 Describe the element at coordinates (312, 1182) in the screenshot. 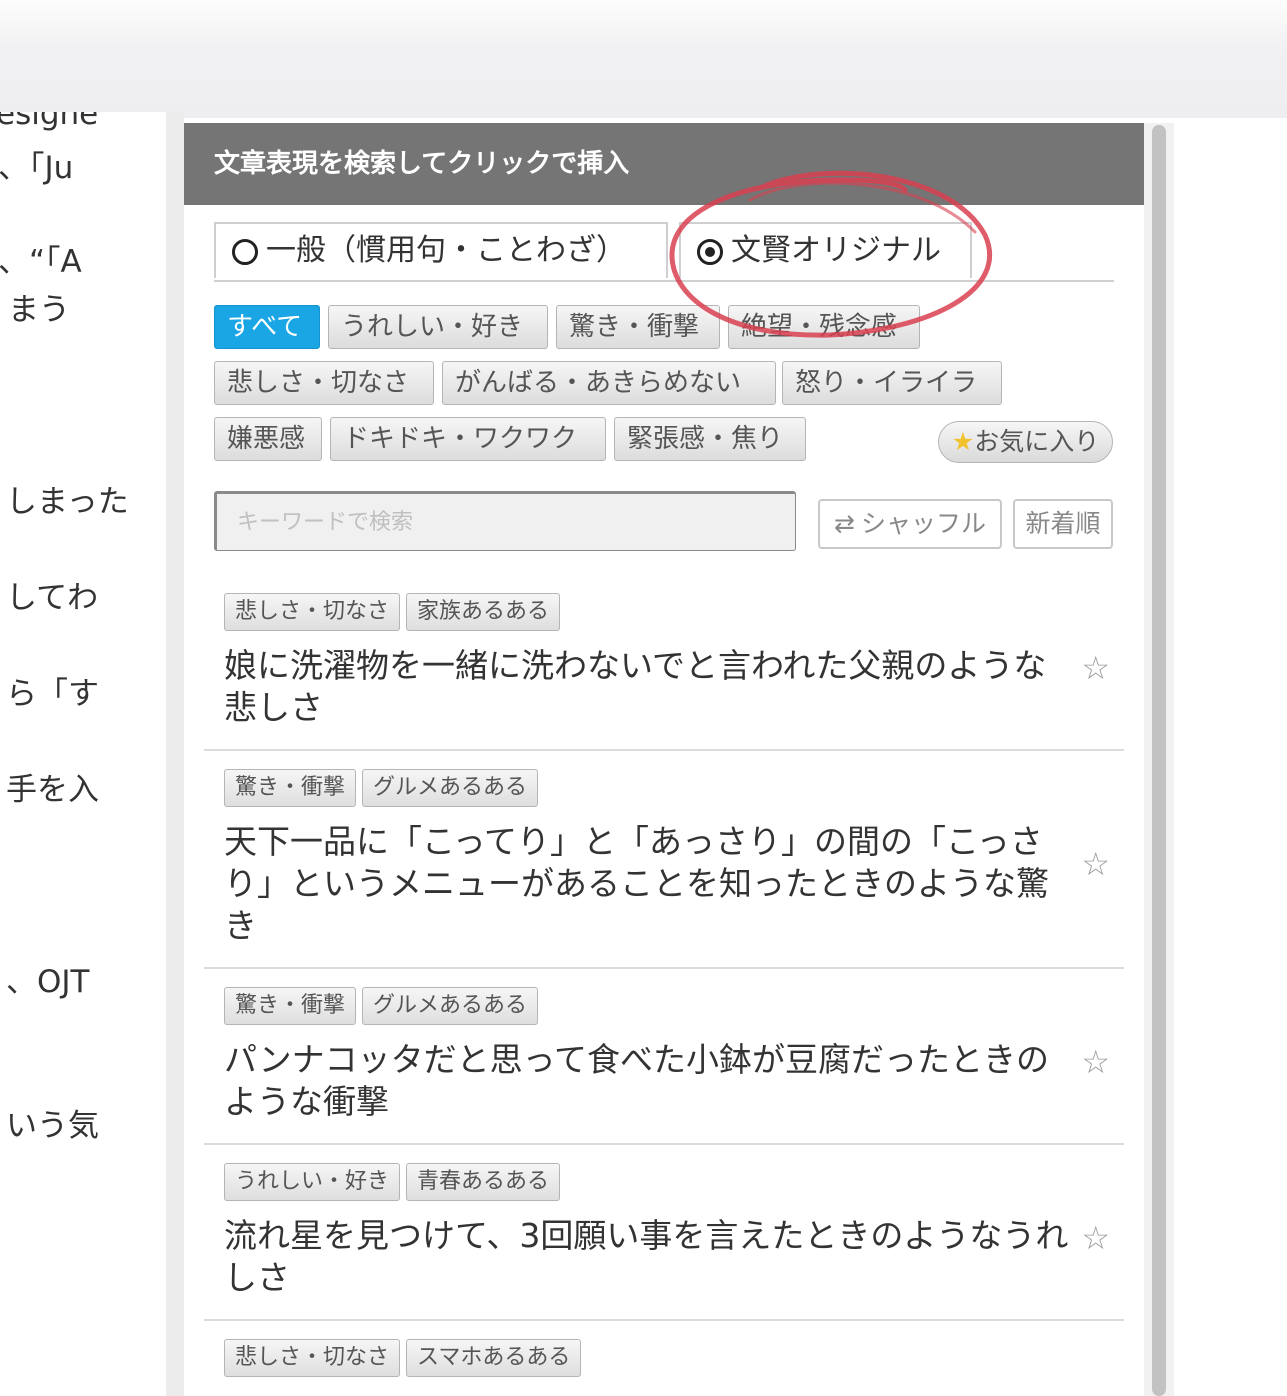

I see `result-tag: うれしい・好き` at that location.